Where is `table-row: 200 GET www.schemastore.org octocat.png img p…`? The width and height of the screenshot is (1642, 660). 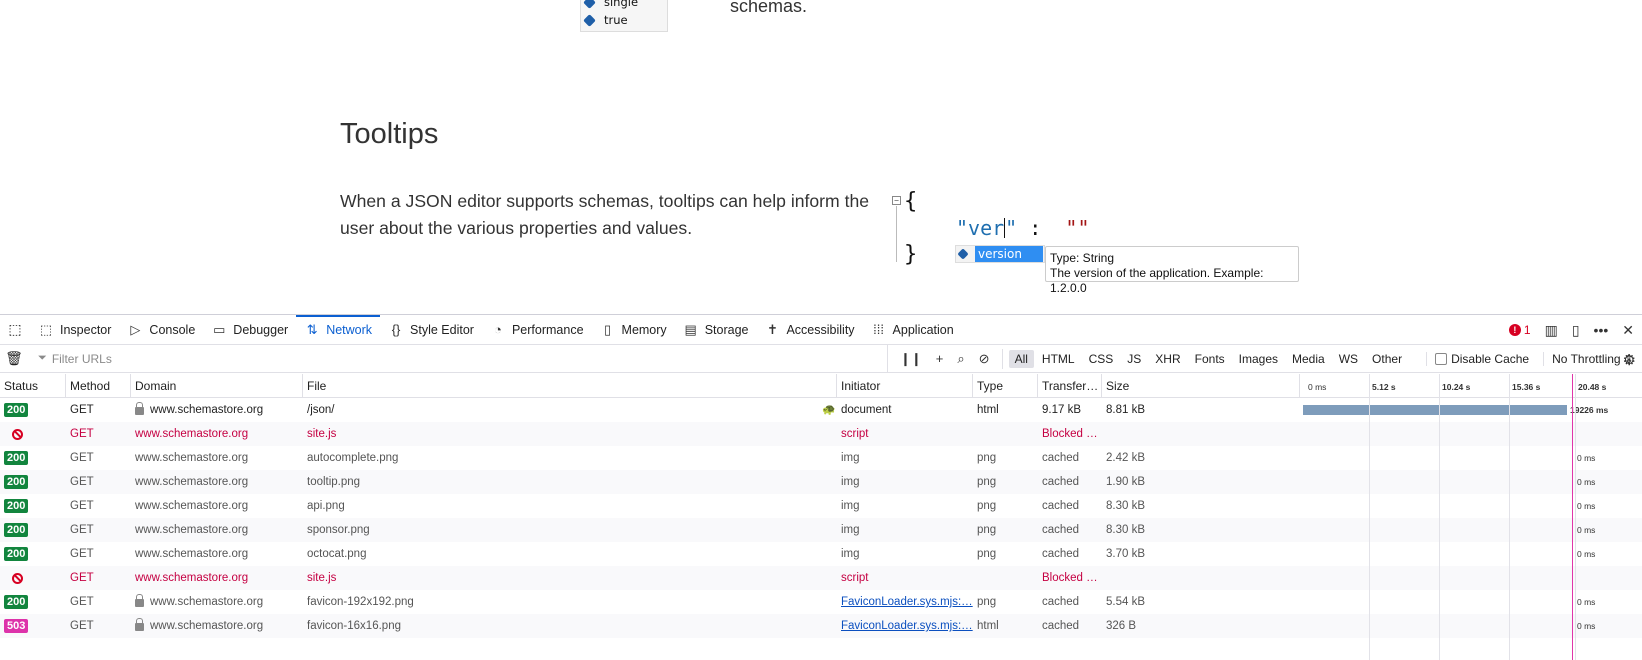
table-row: 200 GET www.schemastore.org octocat.png img p… is located at coordinates (821, 554).